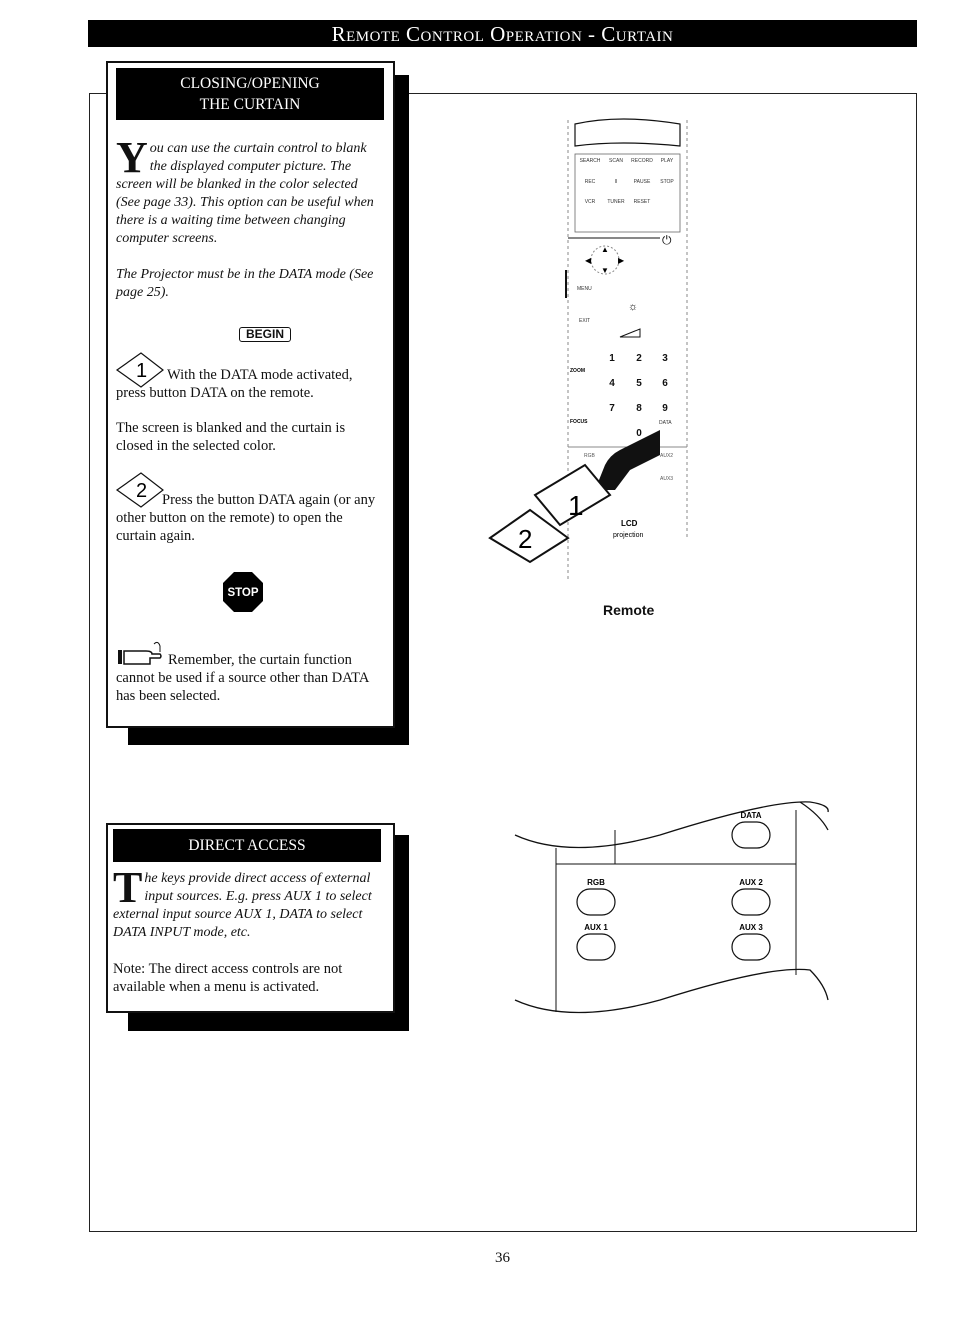 This screenshot has height=1332, width=954. I want to click on direct-access-detail: DATA RGB AUX 2 AUX 1 AUX 3, so click(671, 907).